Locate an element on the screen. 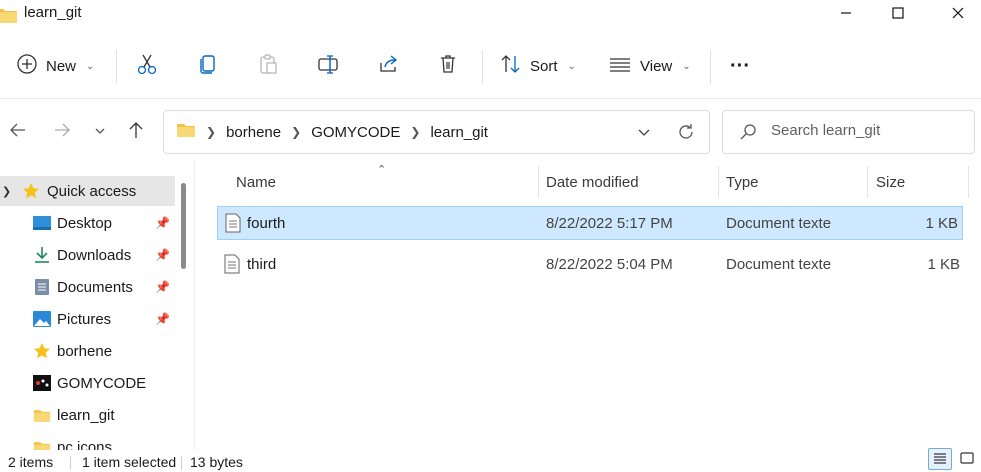 This screenshot has height=472, width=981. column-header-size: Size is located at coordinates (890, 182).